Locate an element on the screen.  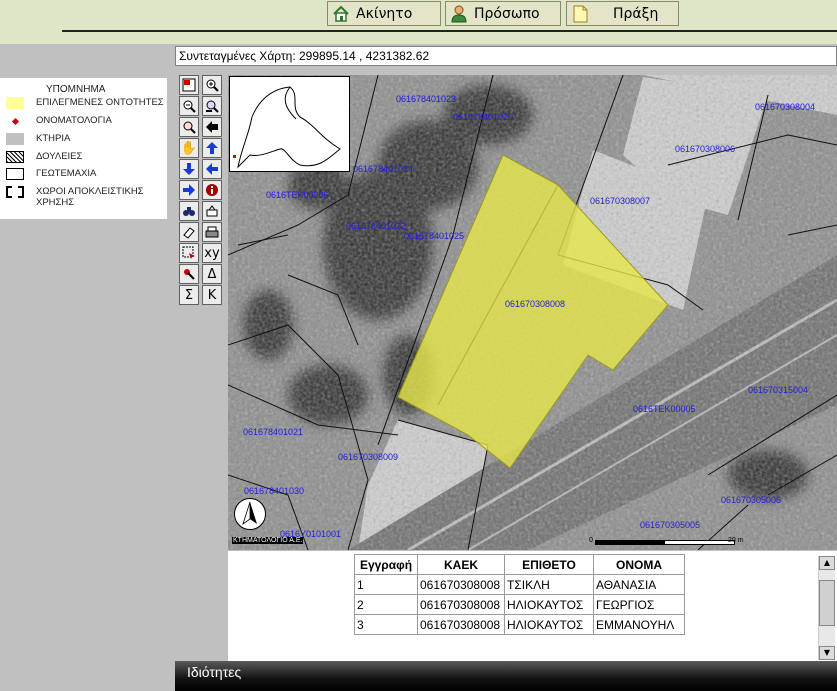
parcel-label: 061670308006 is located at coordinates (705, 149).